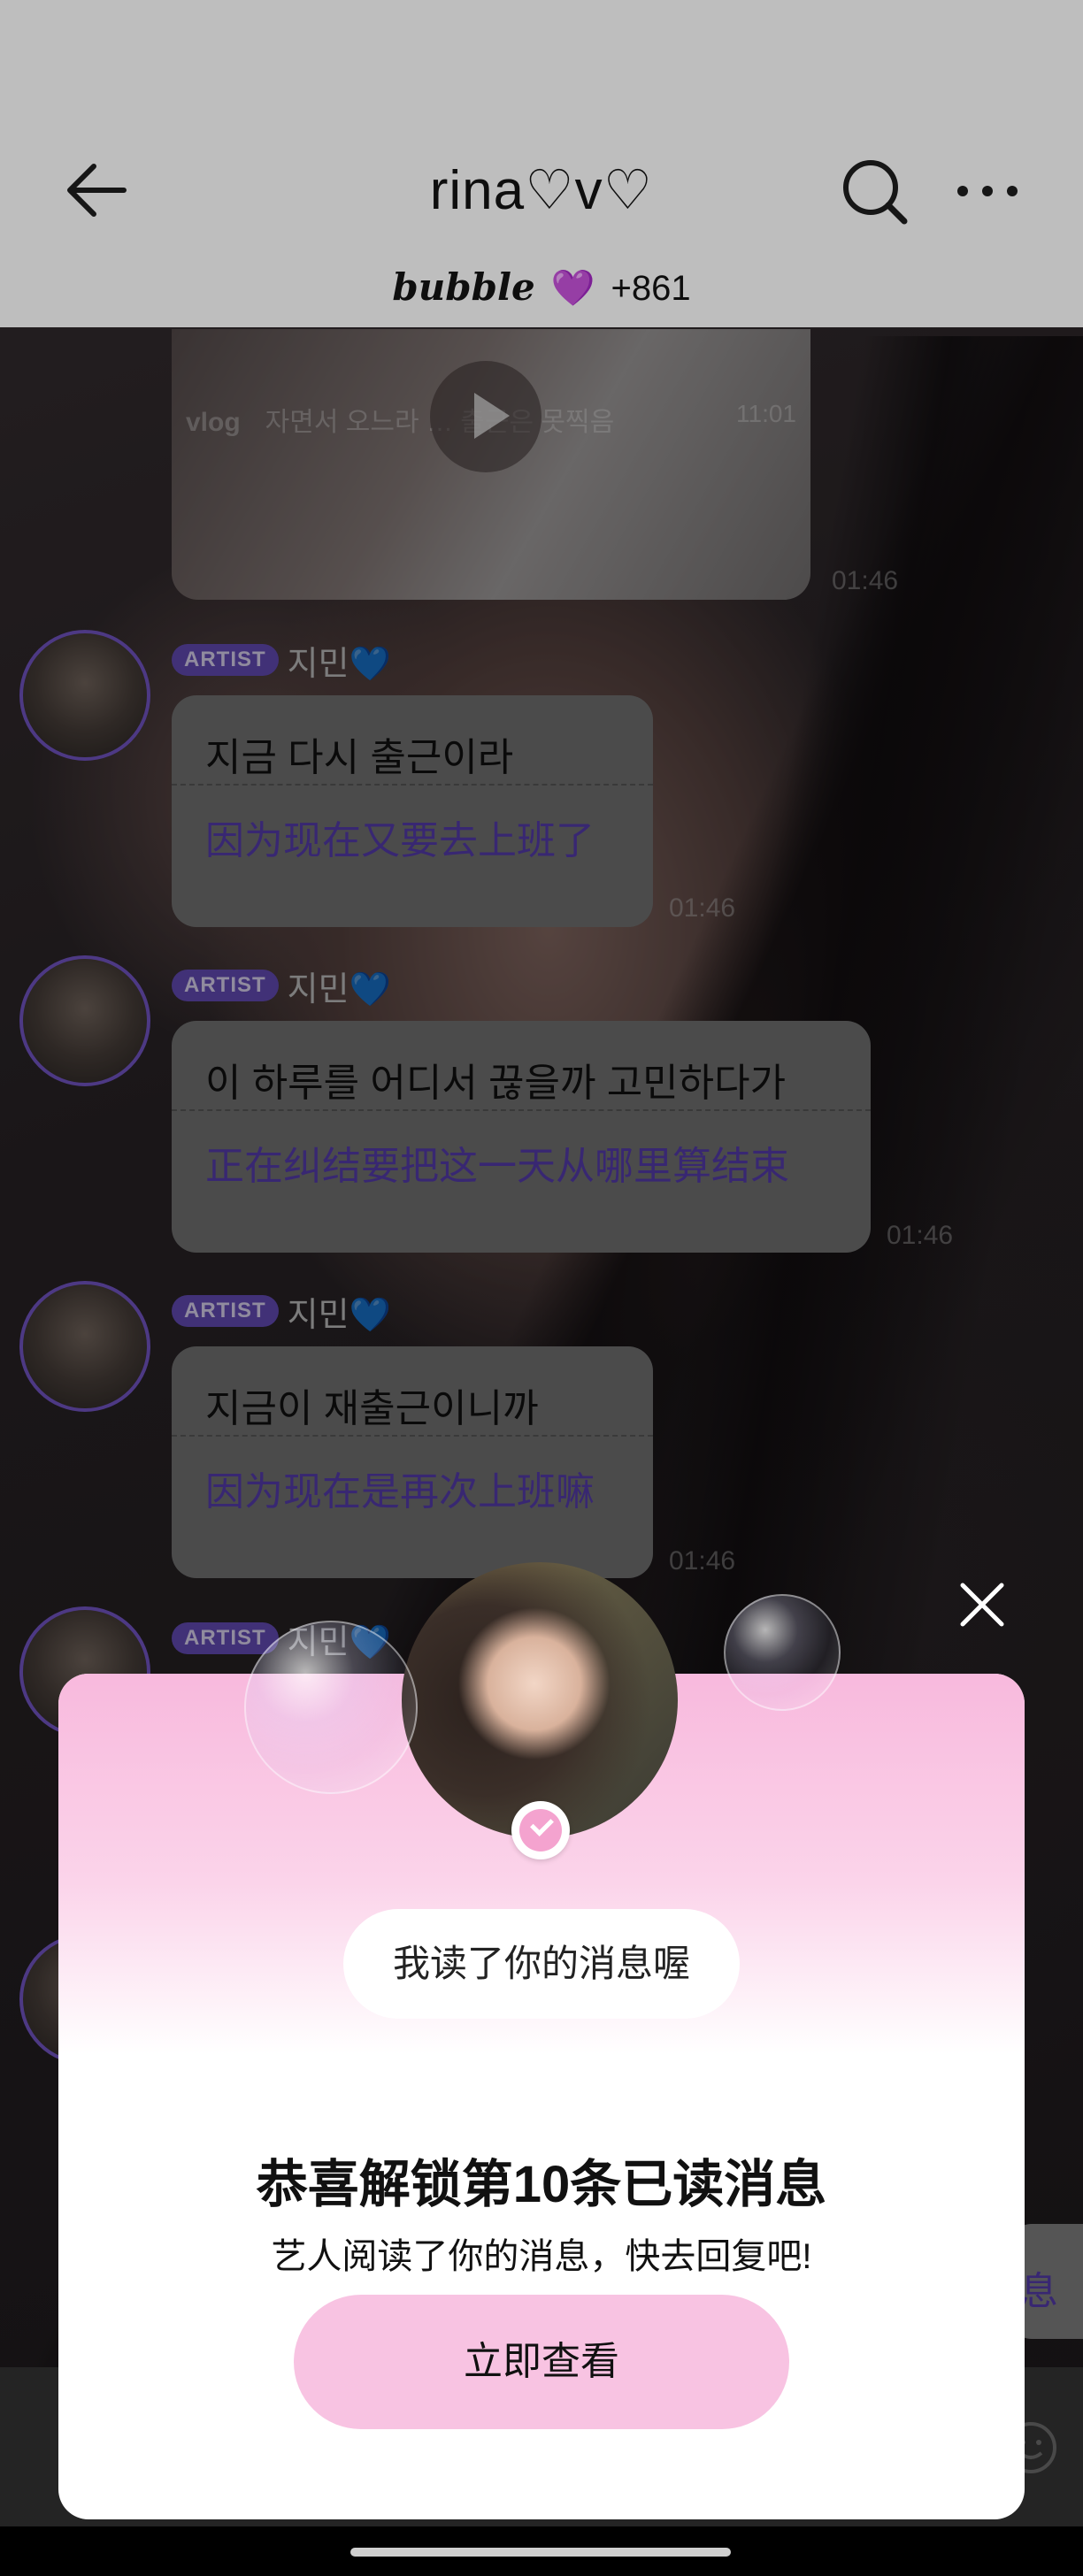  I want to click on check-icon, so click(540, 1830).